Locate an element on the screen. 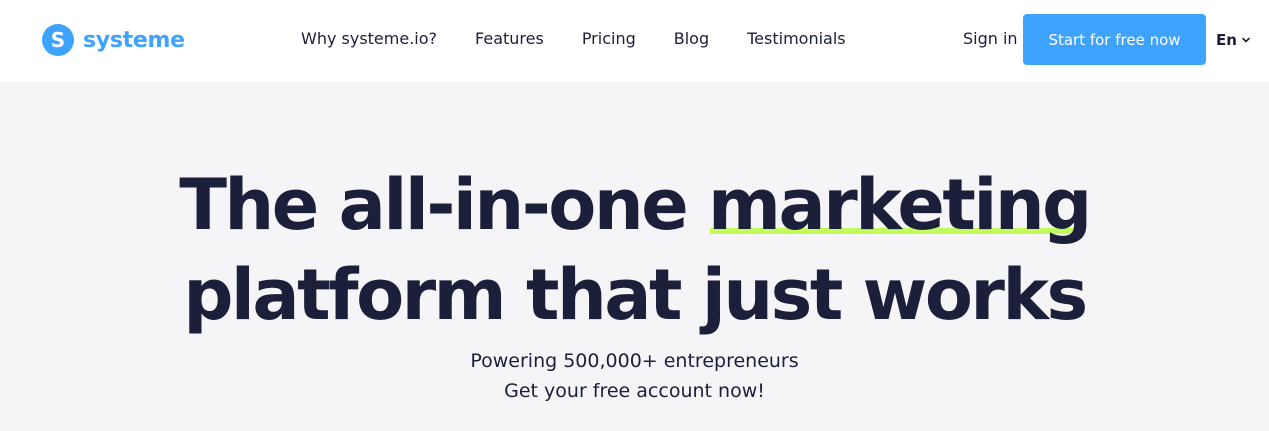  nav-link-blog: Blog is located at coordinates (691, 38).